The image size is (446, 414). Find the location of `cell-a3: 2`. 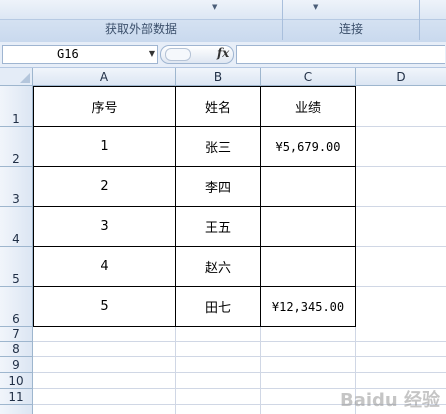

cell-a3: 2 is located at coordinates (104, 186).